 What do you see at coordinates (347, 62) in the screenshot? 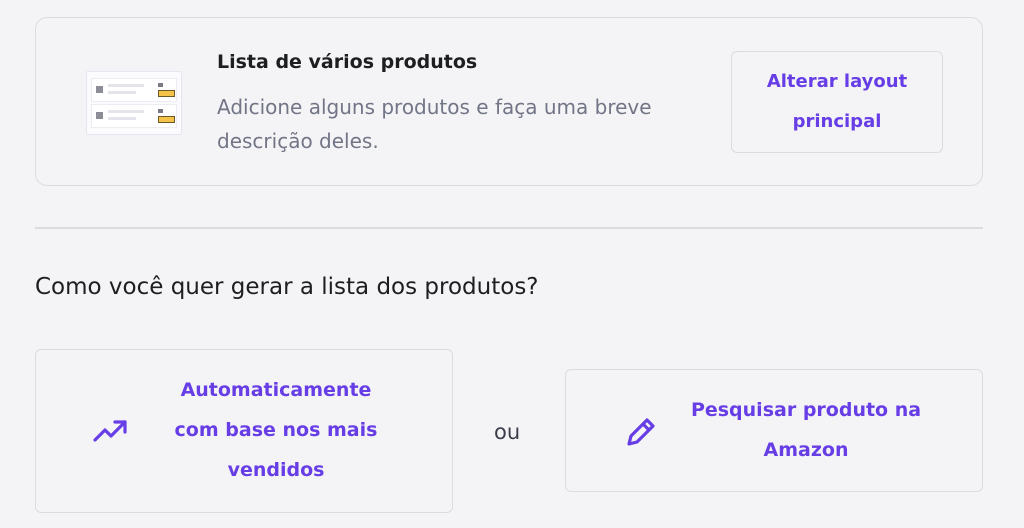
I see `layout-title: Lista de vários produtos` at bounding box center [347, 62].